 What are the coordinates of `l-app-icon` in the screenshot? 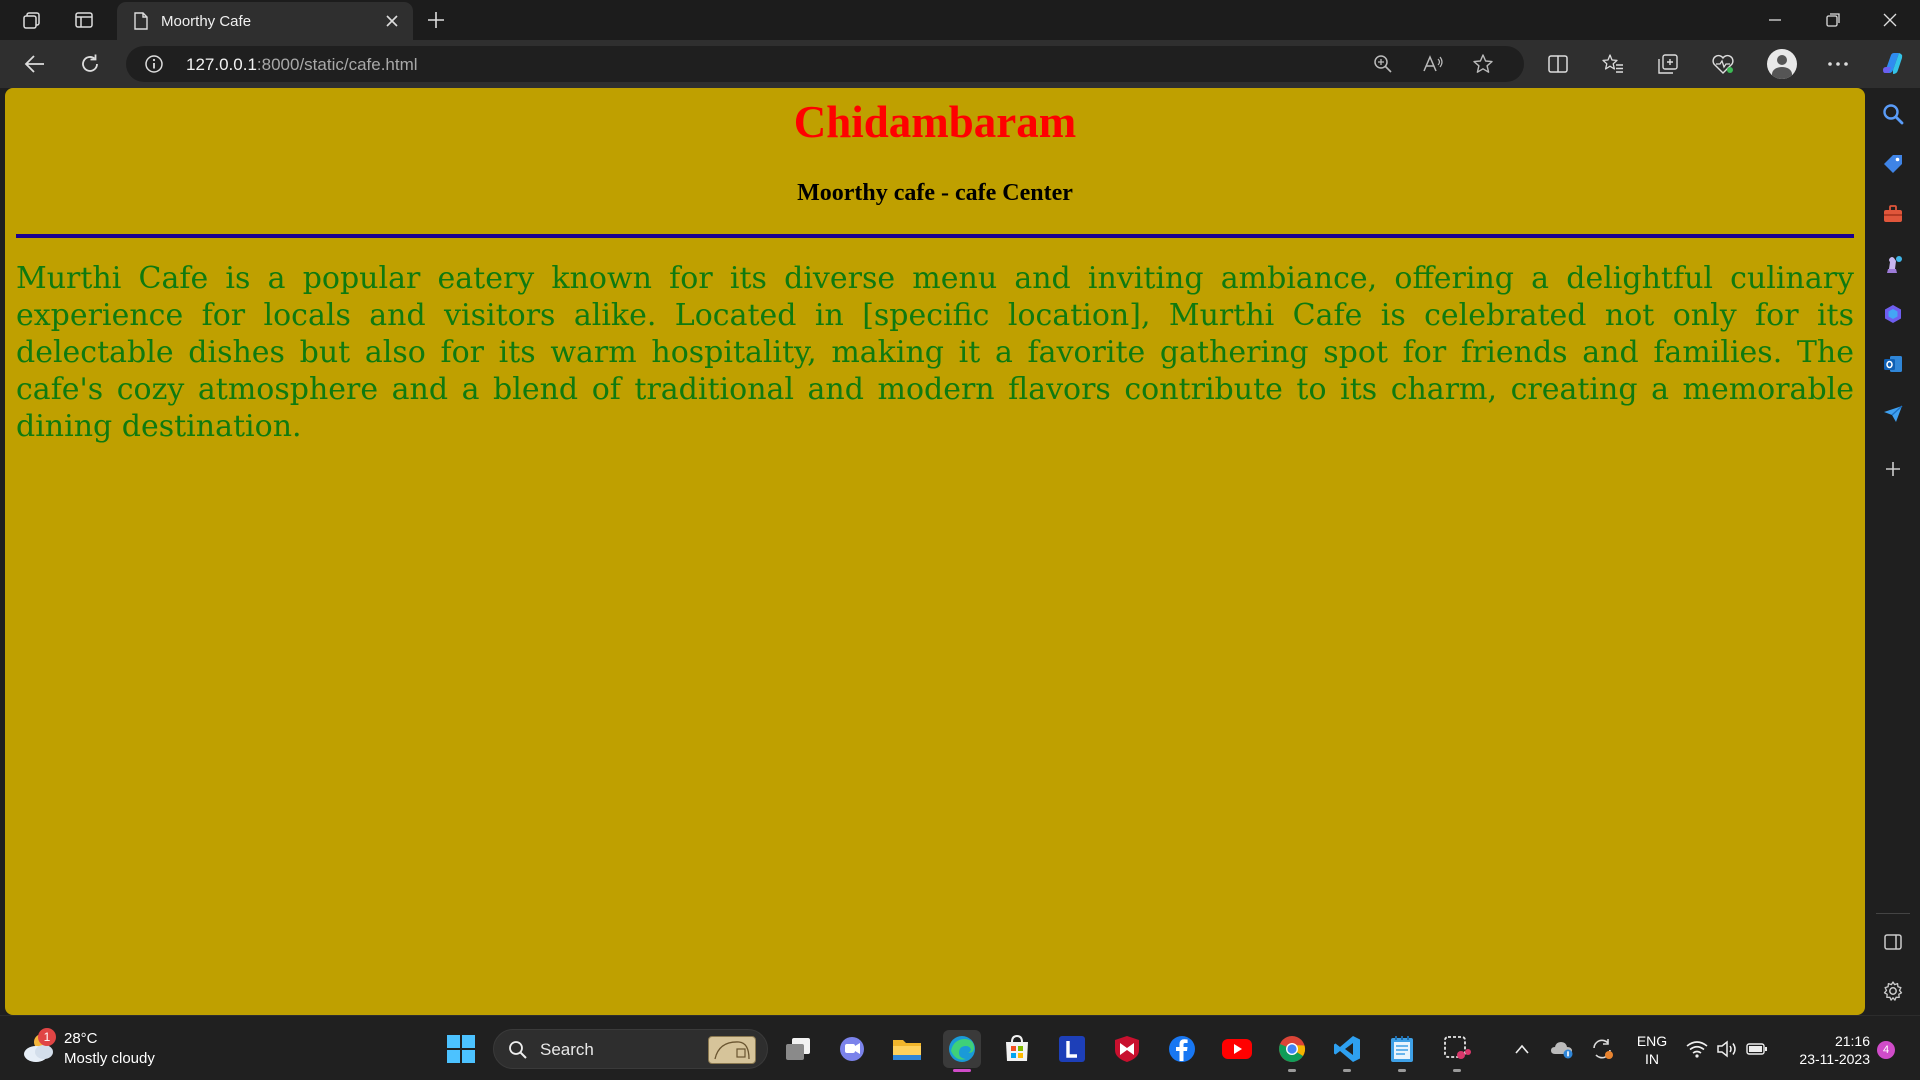 It's located at (1072, 1049).